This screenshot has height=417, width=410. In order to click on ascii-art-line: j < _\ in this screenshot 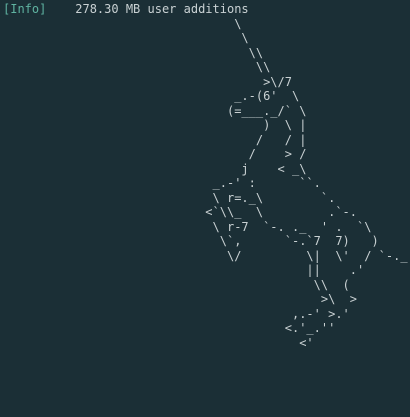, I will do `click(155, 168)`.